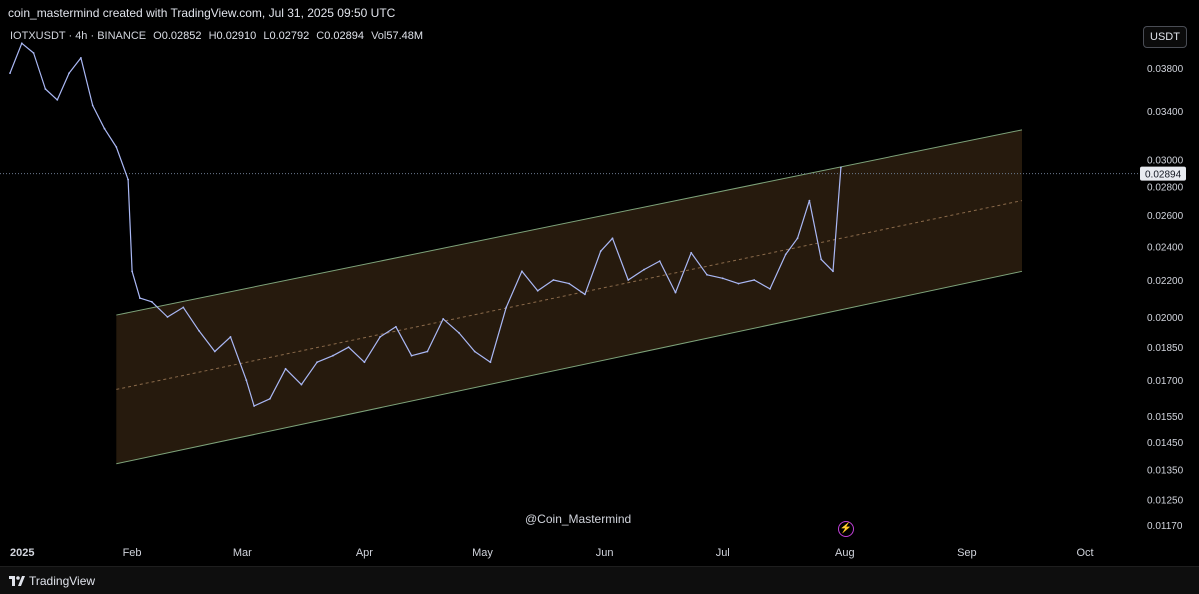  Describe the element at coordinates (1163, 175) in the screenshot. I see `last-price-label: 0.02894` at that location.